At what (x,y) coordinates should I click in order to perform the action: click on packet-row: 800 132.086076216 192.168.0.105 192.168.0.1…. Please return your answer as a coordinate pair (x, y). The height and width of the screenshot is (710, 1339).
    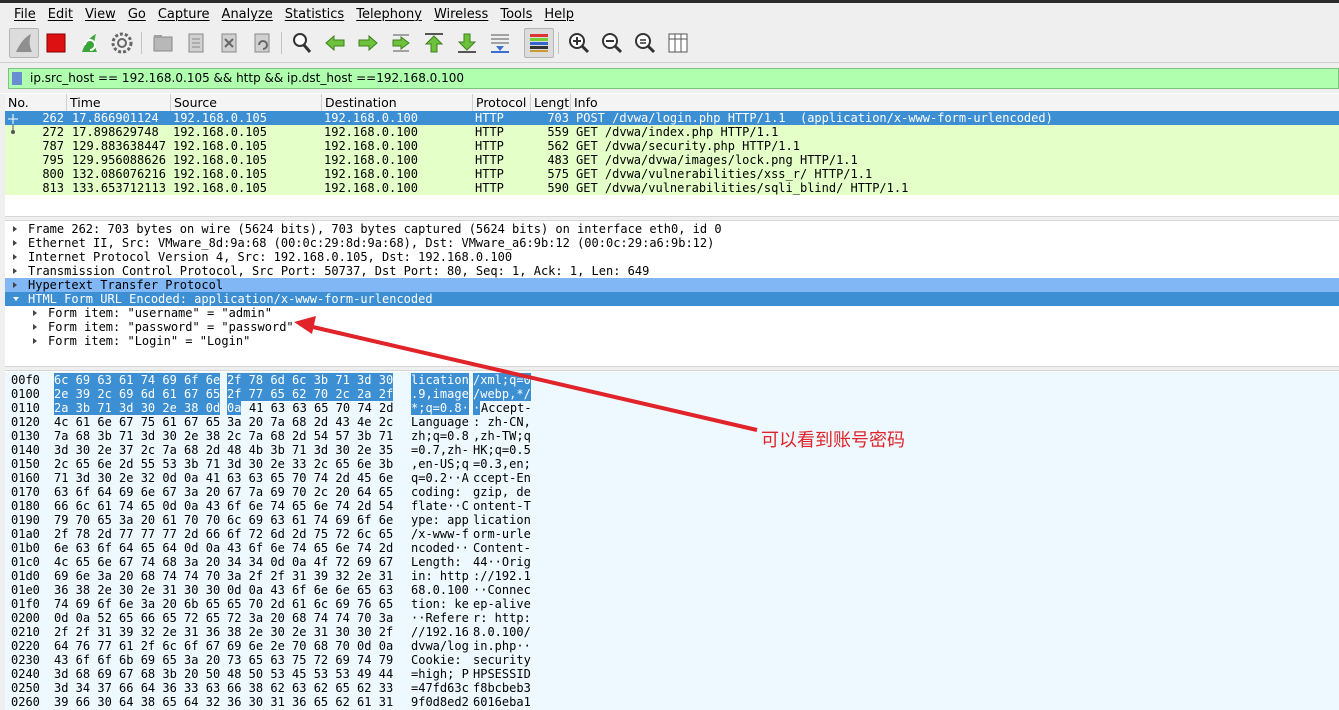
    Looking at the image, I should click on (672, 174).